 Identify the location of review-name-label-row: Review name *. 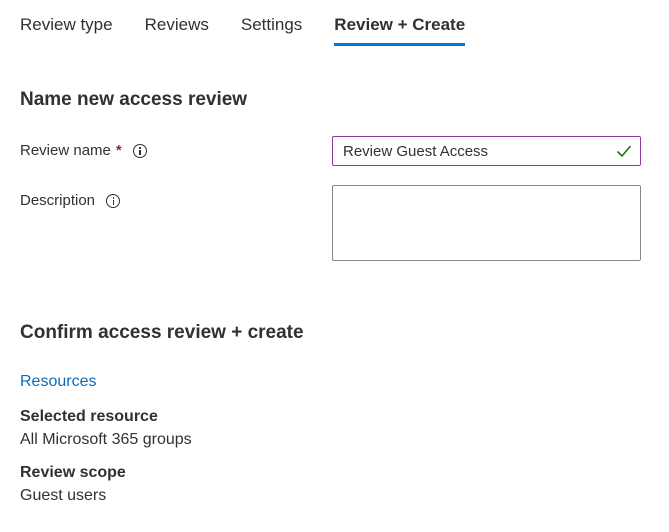
(83, 150).